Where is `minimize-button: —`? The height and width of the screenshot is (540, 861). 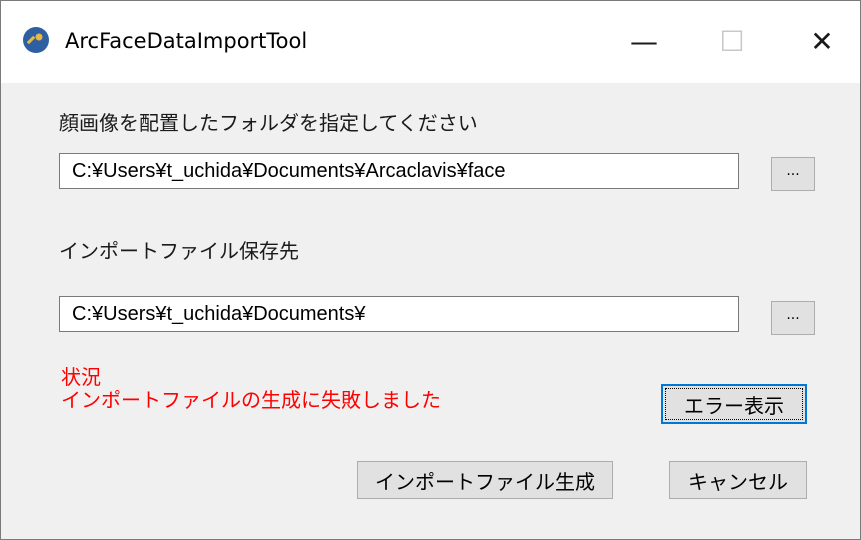 minimize-button: — is located at coordinates (644, 41).